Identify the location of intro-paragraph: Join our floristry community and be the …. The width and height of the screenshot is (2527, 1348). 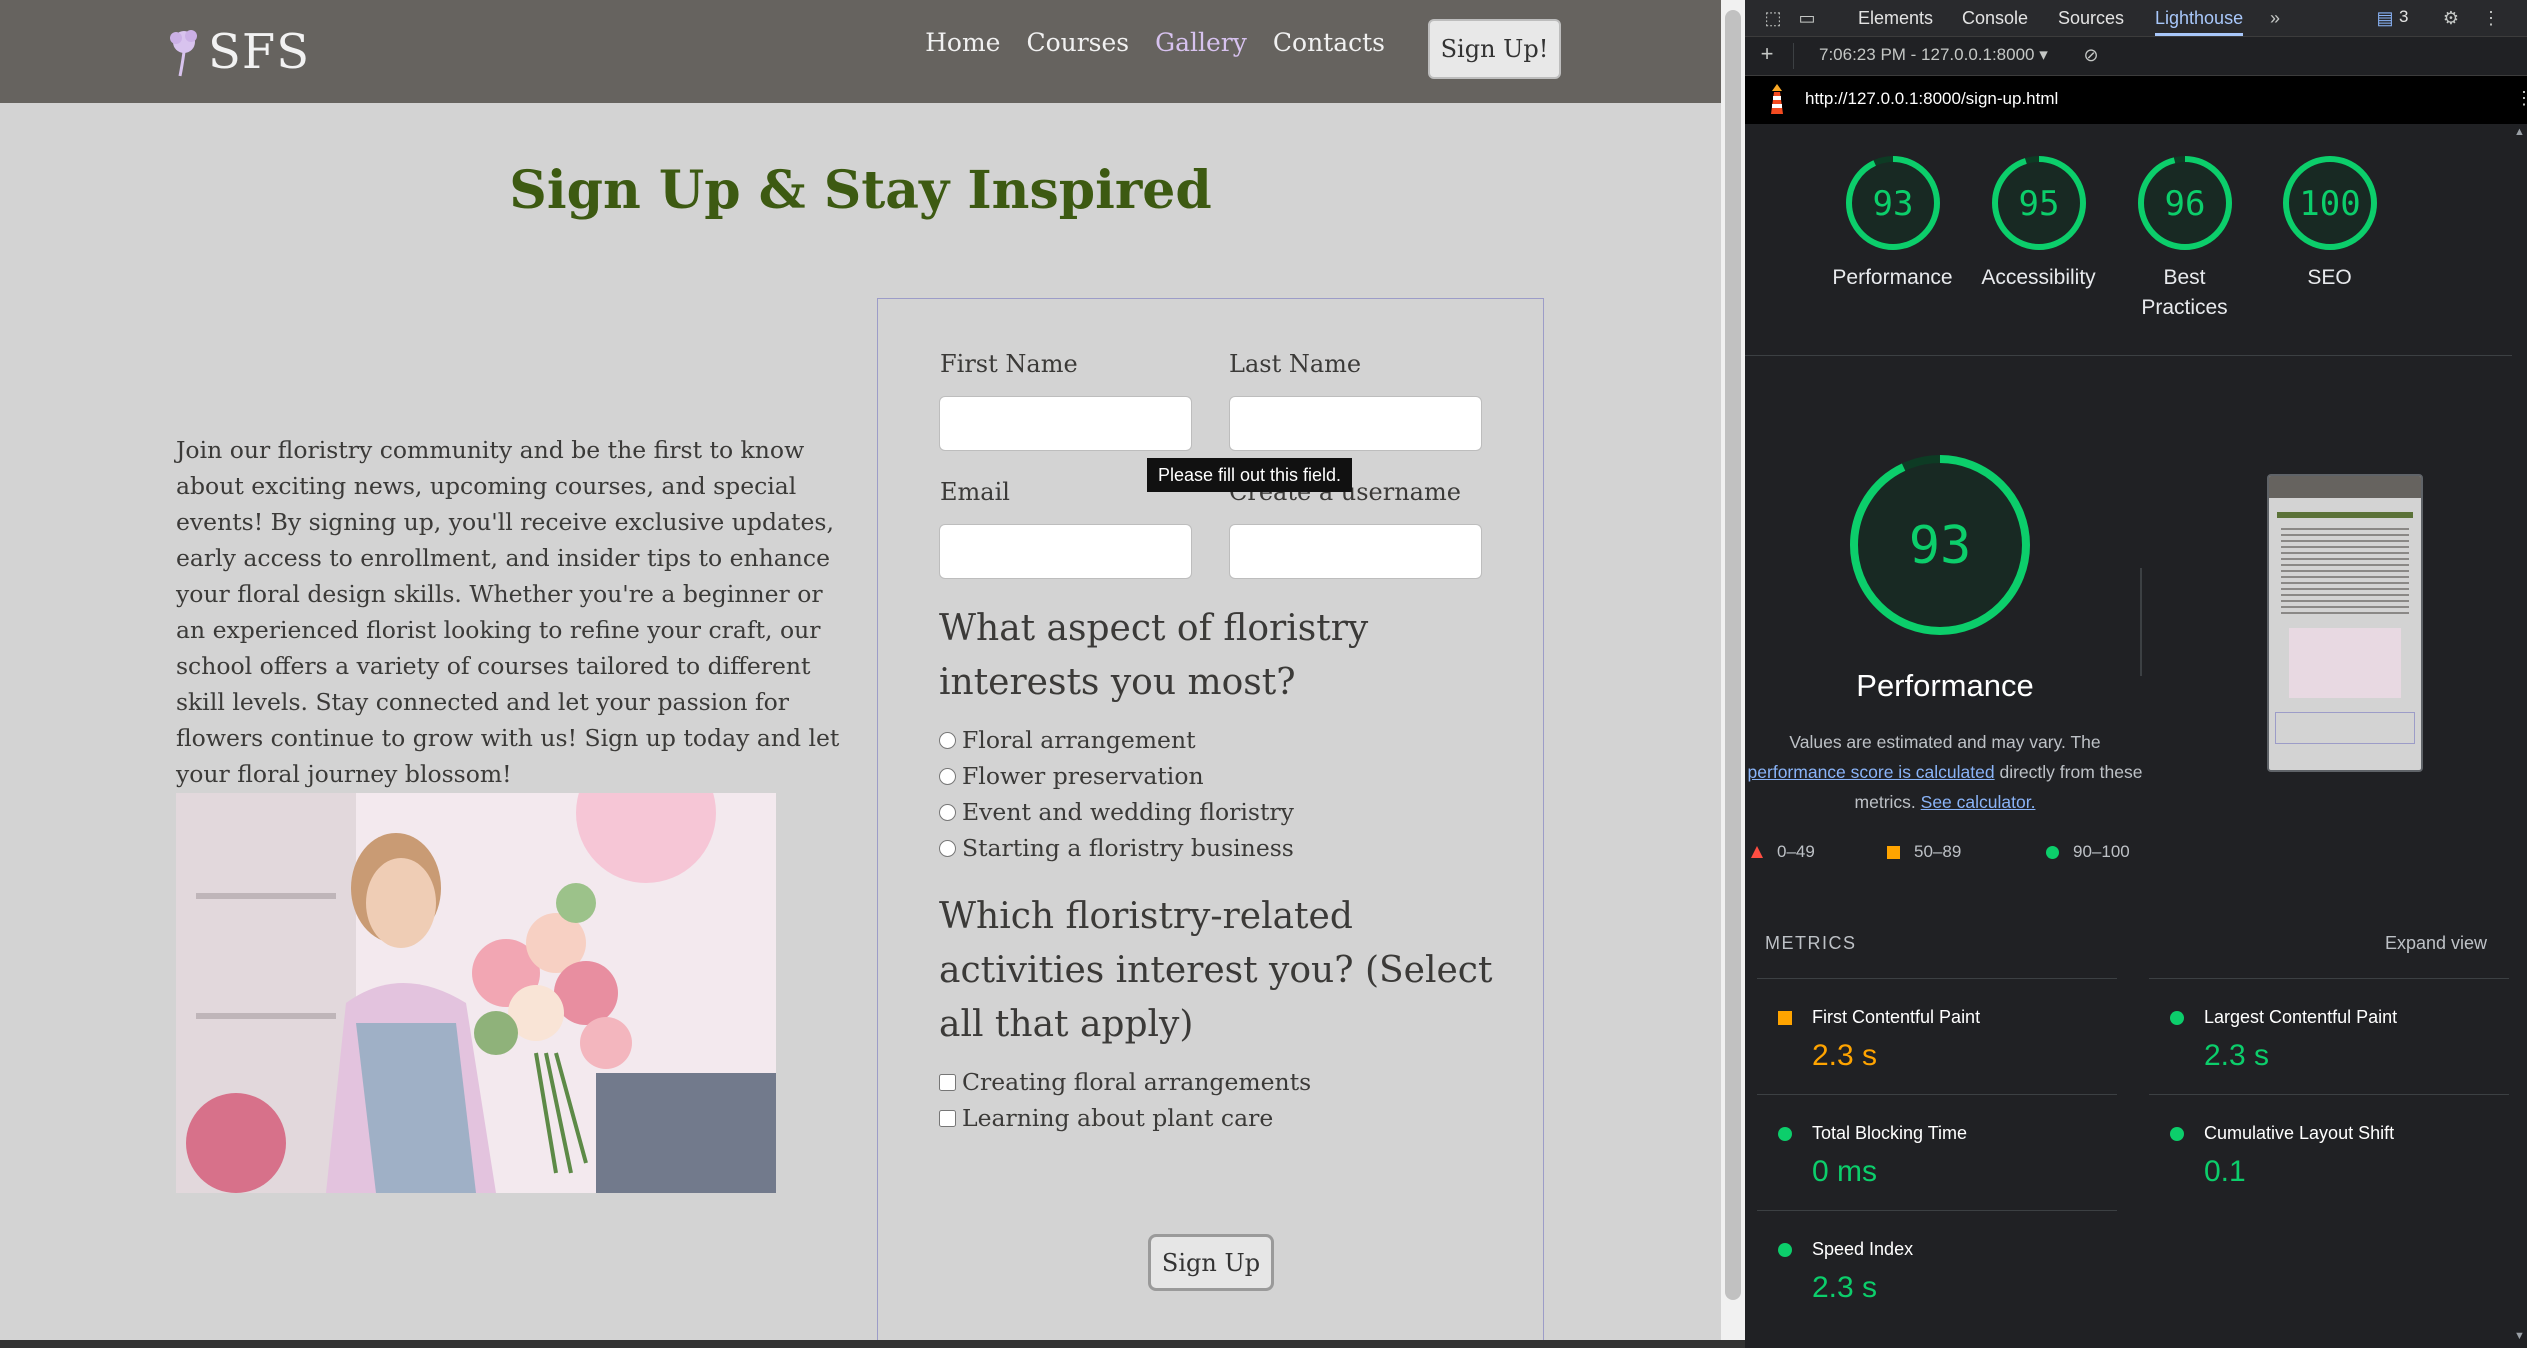
(508, 612).